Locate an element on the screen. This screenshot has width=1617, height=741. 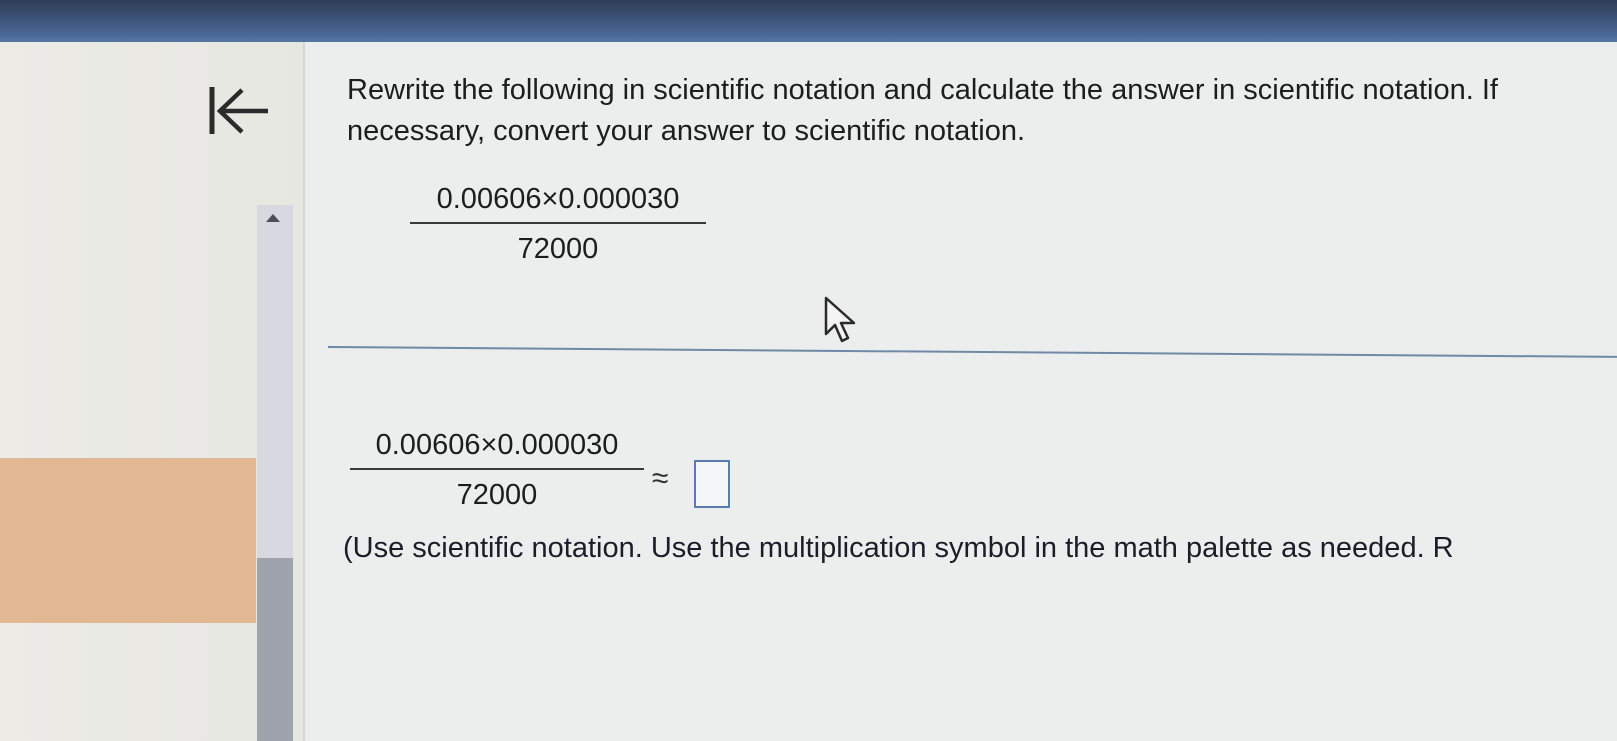
answer-expression: 0.00606×0.000030 72000 is located at coordinates (497, 470).